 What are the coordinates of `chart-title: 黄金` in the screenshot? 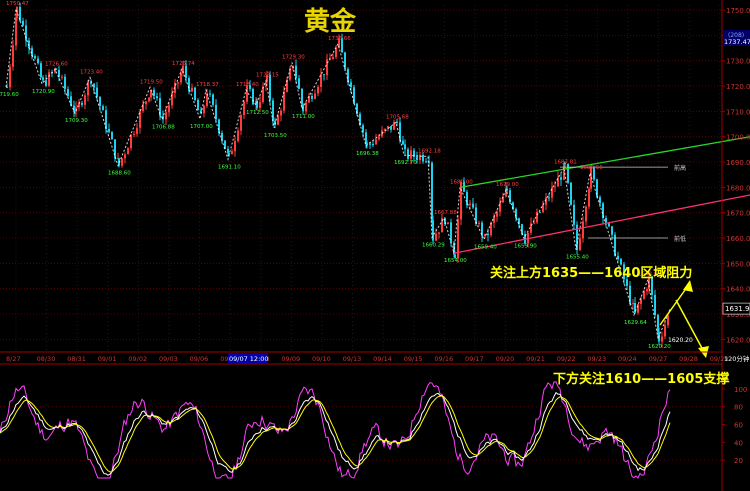 It's located at (330, 21).